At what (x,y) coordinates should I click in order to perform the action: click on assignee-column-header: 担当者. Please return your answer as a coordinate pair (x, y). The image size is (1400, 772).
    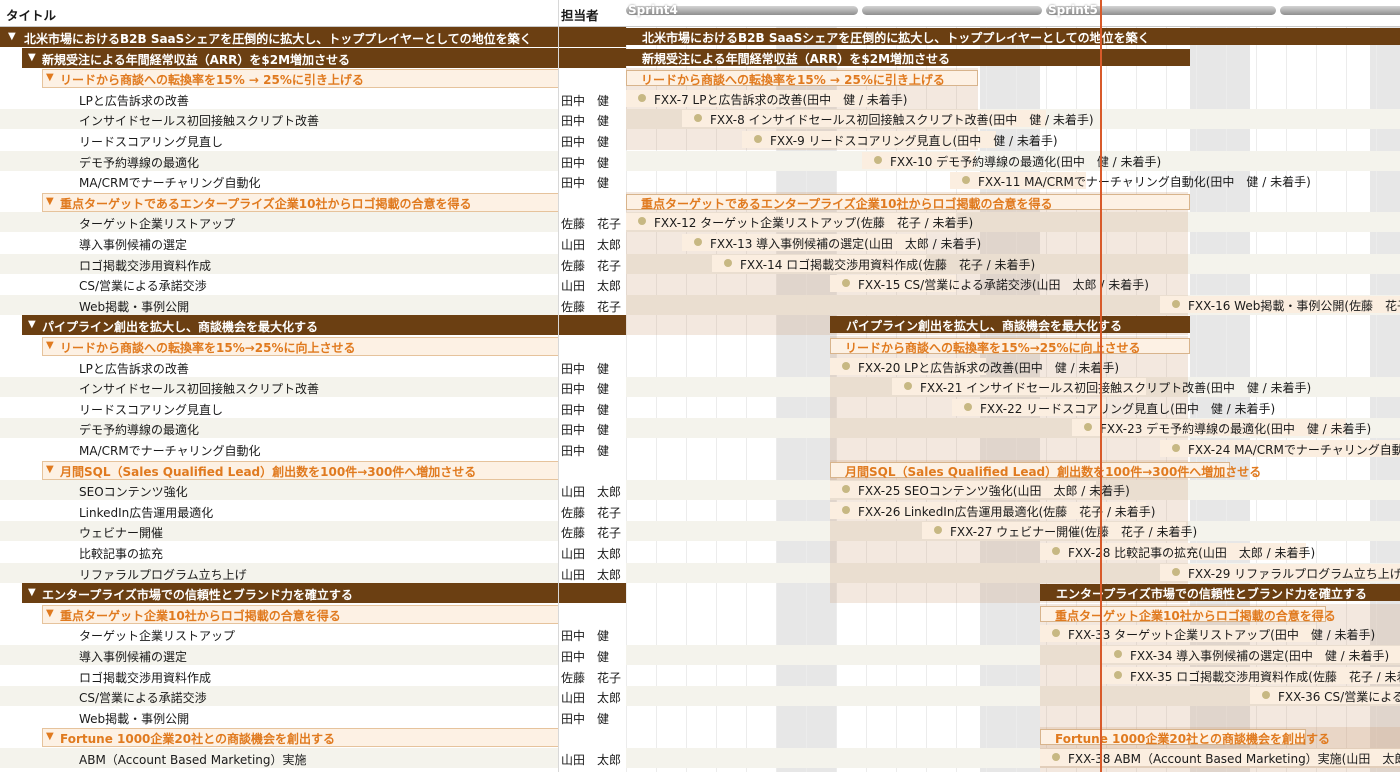
    Looking at the image, I should click on (580, 14).